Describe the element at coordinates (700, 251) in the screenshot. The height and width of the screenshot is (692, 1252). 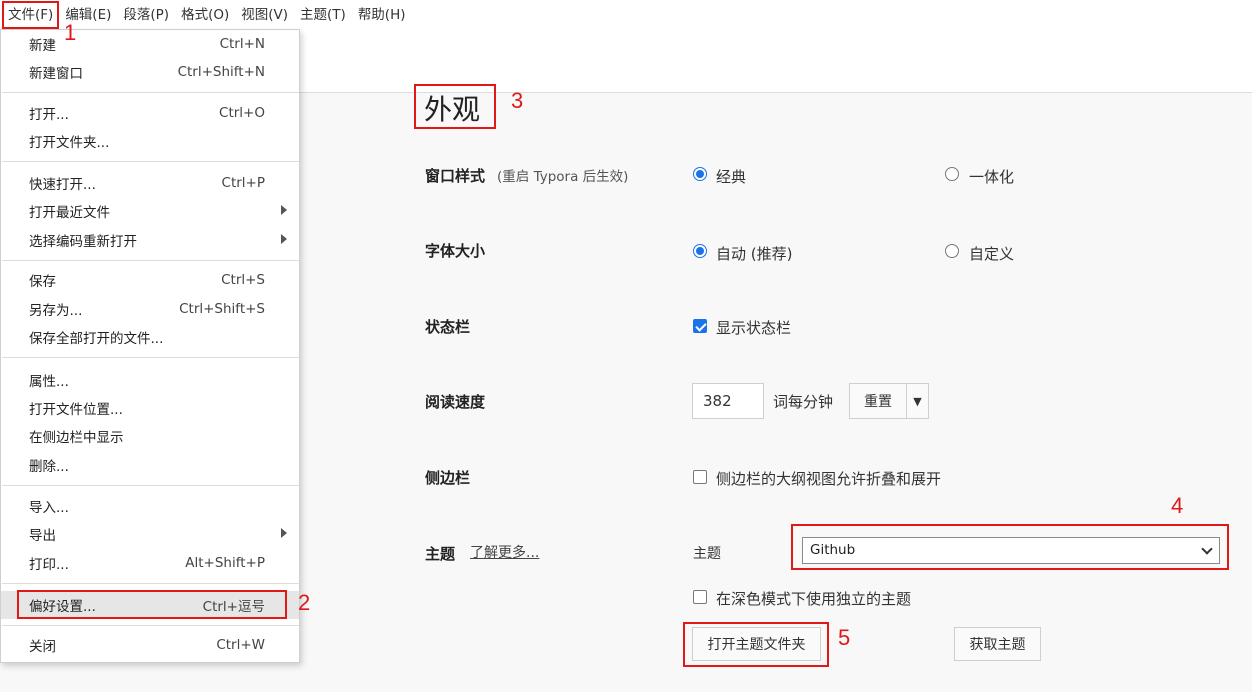
I see `font-size-auto-radio` at that location.